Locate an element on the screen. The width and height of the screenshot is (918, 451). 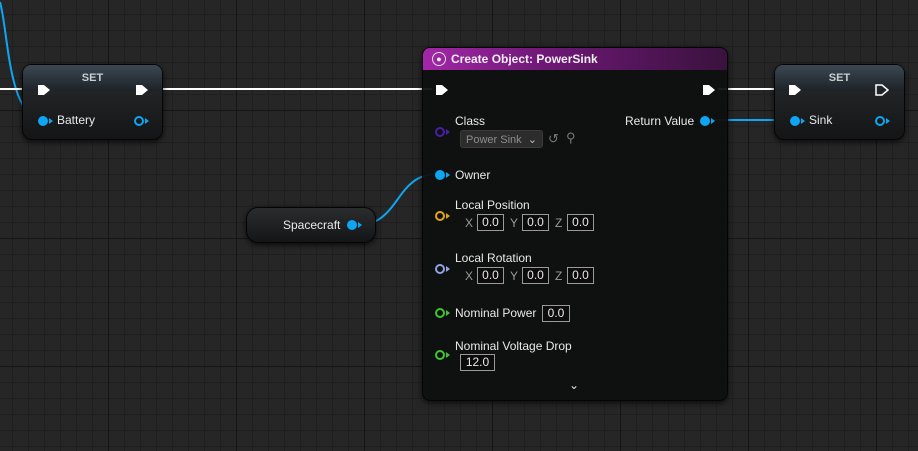
local-rotation-label: Local Rotation is located at coordinates (493, 258).